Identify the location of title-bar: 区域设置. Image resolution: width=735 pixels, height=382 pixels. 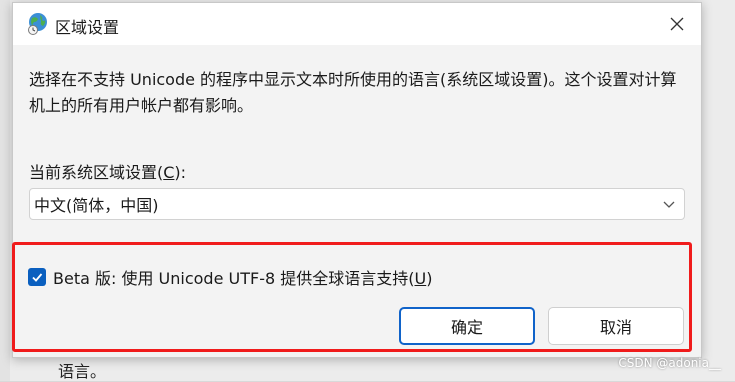
(357, 24).